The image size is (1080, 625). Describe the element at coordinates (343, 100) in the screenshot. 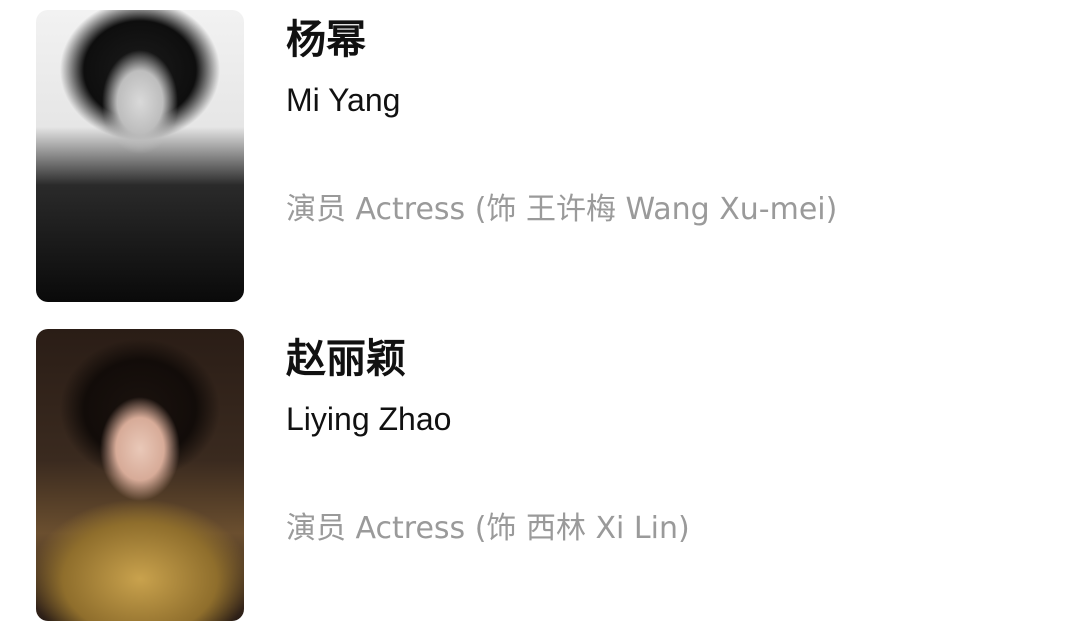

I see `actor-name-english: Mi Yang` at that location.